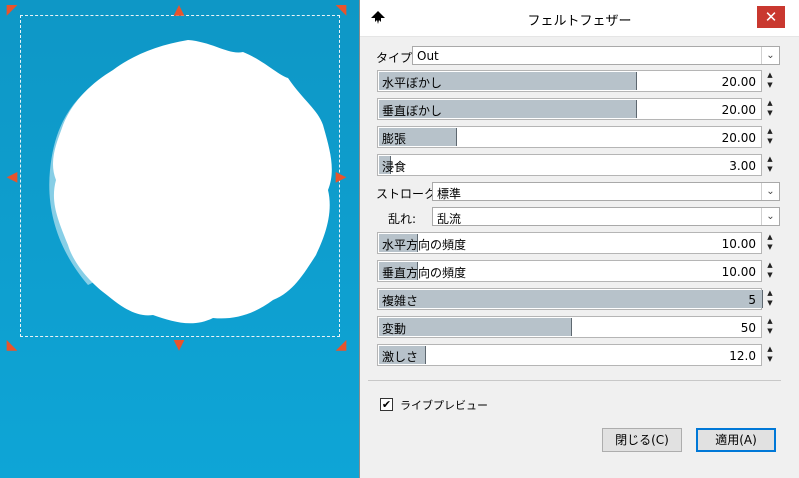 The width and height of the screenshot is (799, 478). Describe the element at coordinates (408, 194) in the screenshot. I see `stroke-label: ストローク:` at that location.